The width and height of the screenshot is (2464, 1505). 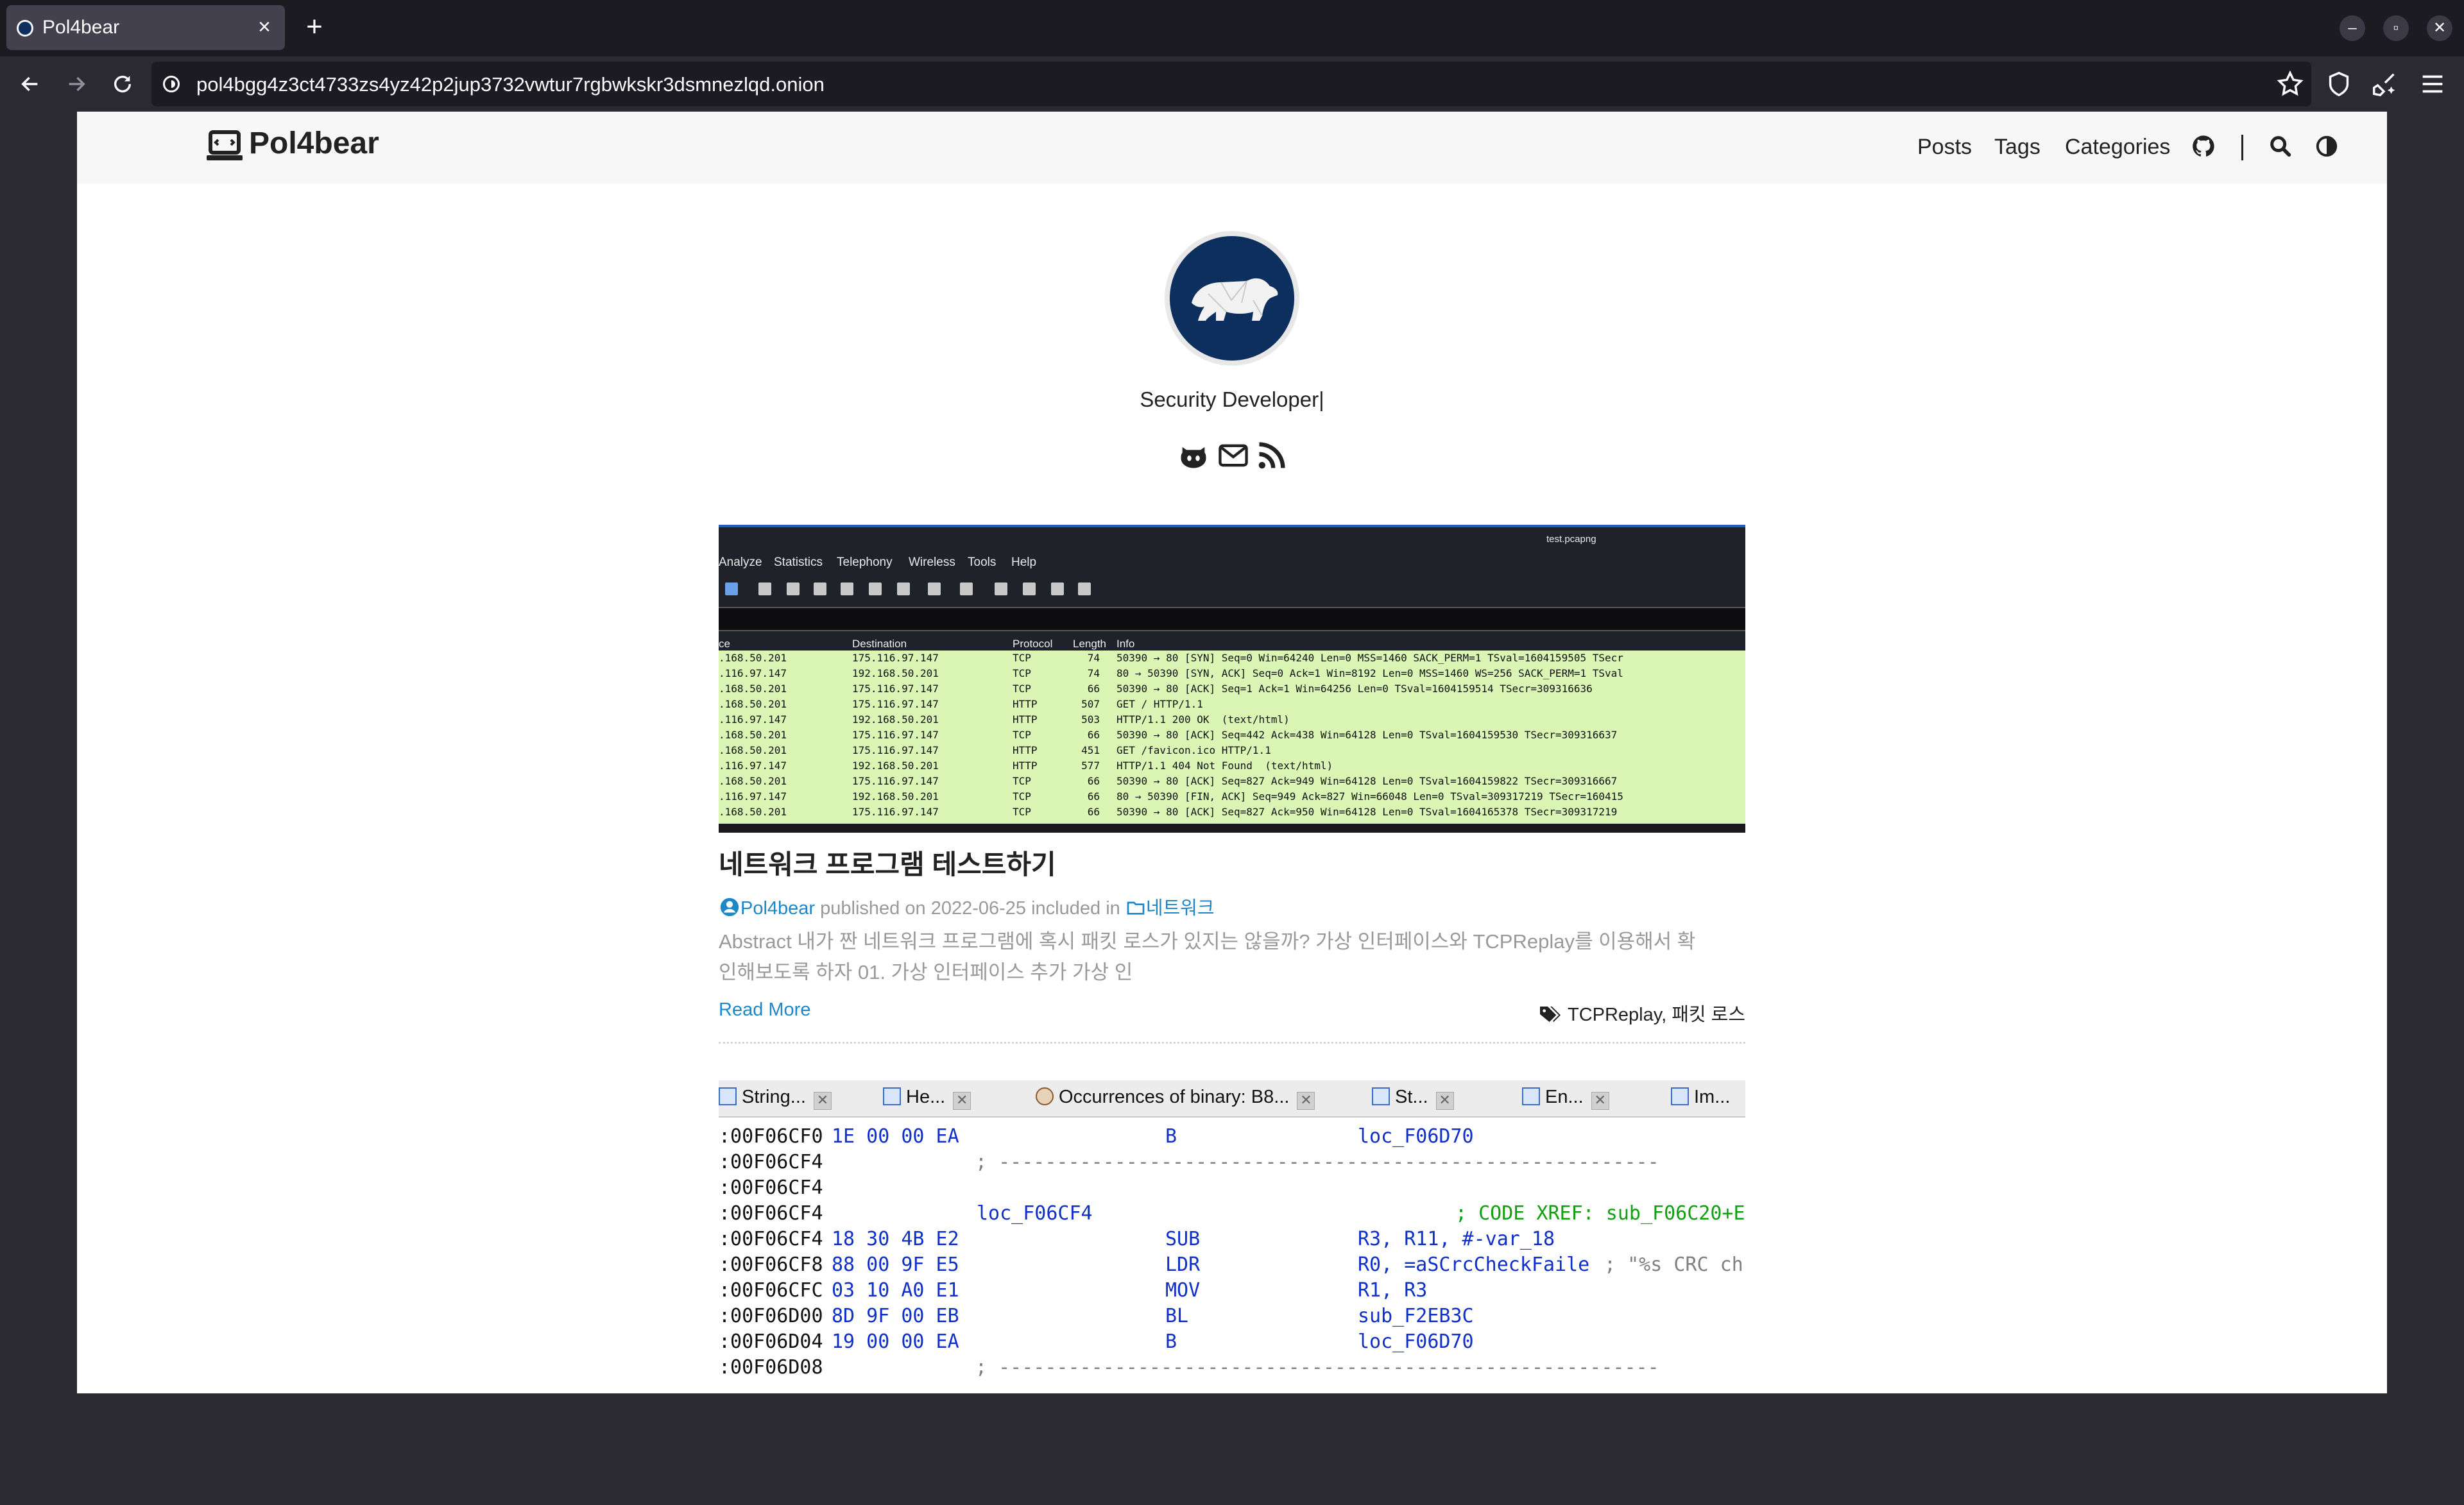 I want to click on minimize-button: –, so click(x=2353, y=28).